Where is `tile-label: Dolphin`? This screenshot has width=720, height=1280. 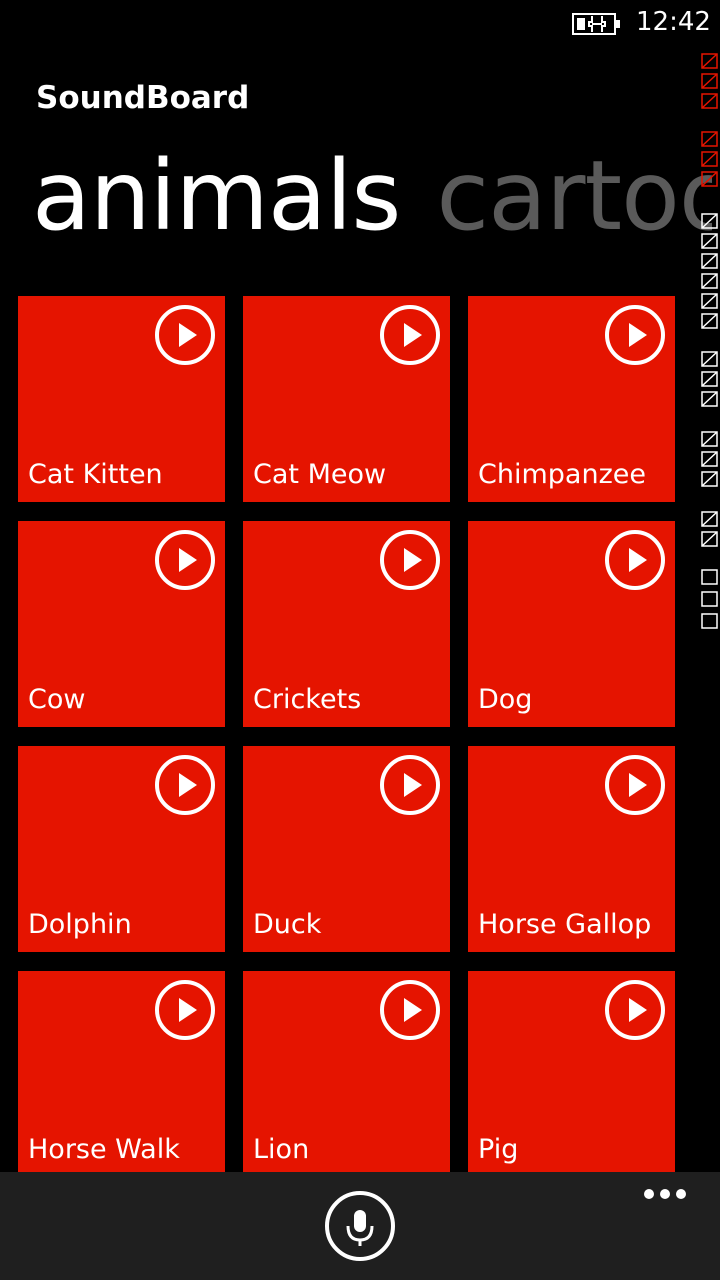 tile-label: Dolphin is located at coordinates (80, 924).